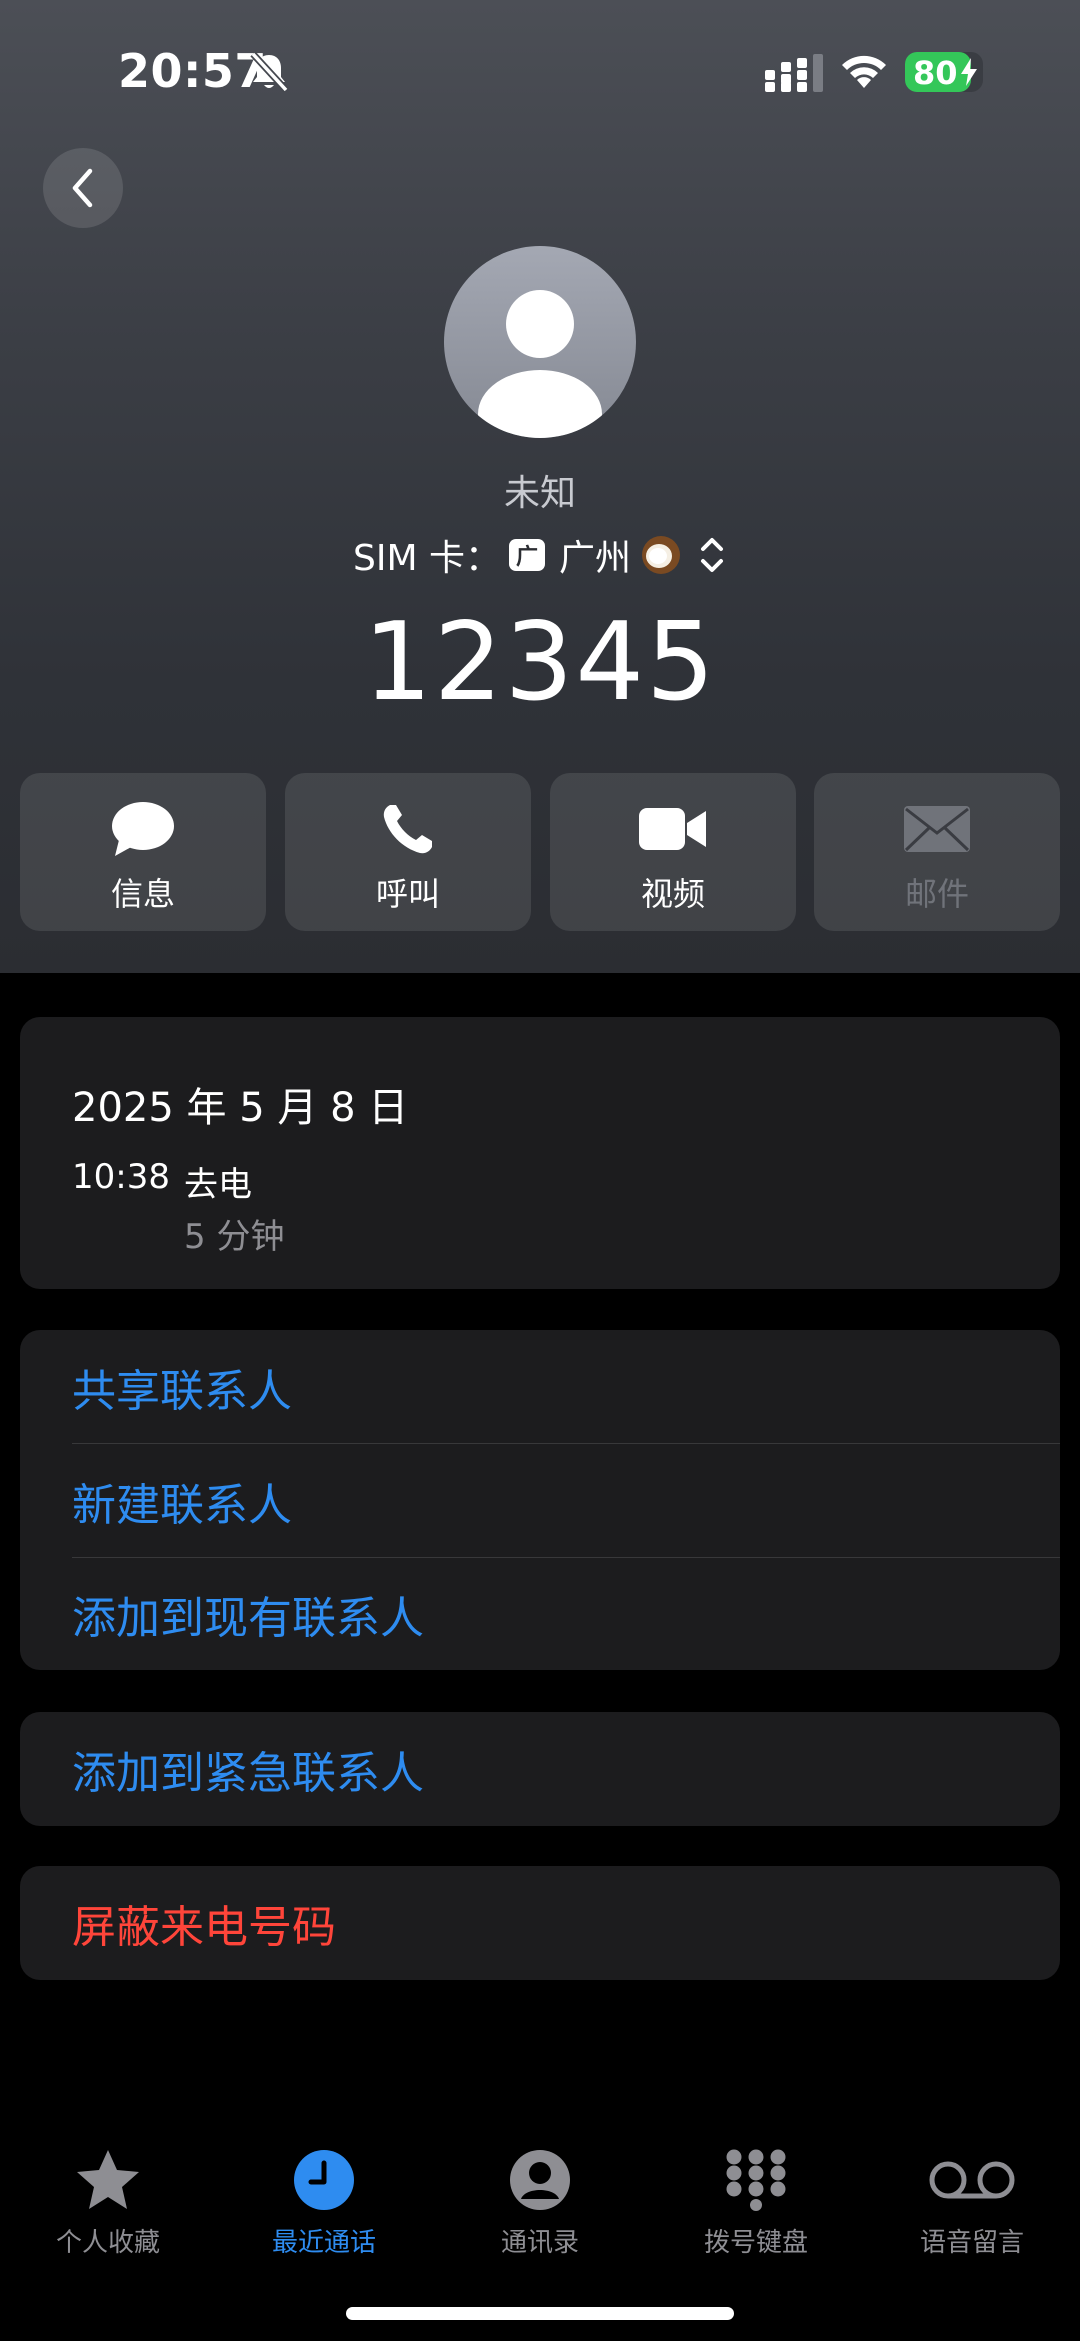 The height and width of the screenshot is (2341, 1080). Describe the element at coordinates (539, 2243) in the screenshot. I see `tab-contacts-label: 通讯录` at that location.